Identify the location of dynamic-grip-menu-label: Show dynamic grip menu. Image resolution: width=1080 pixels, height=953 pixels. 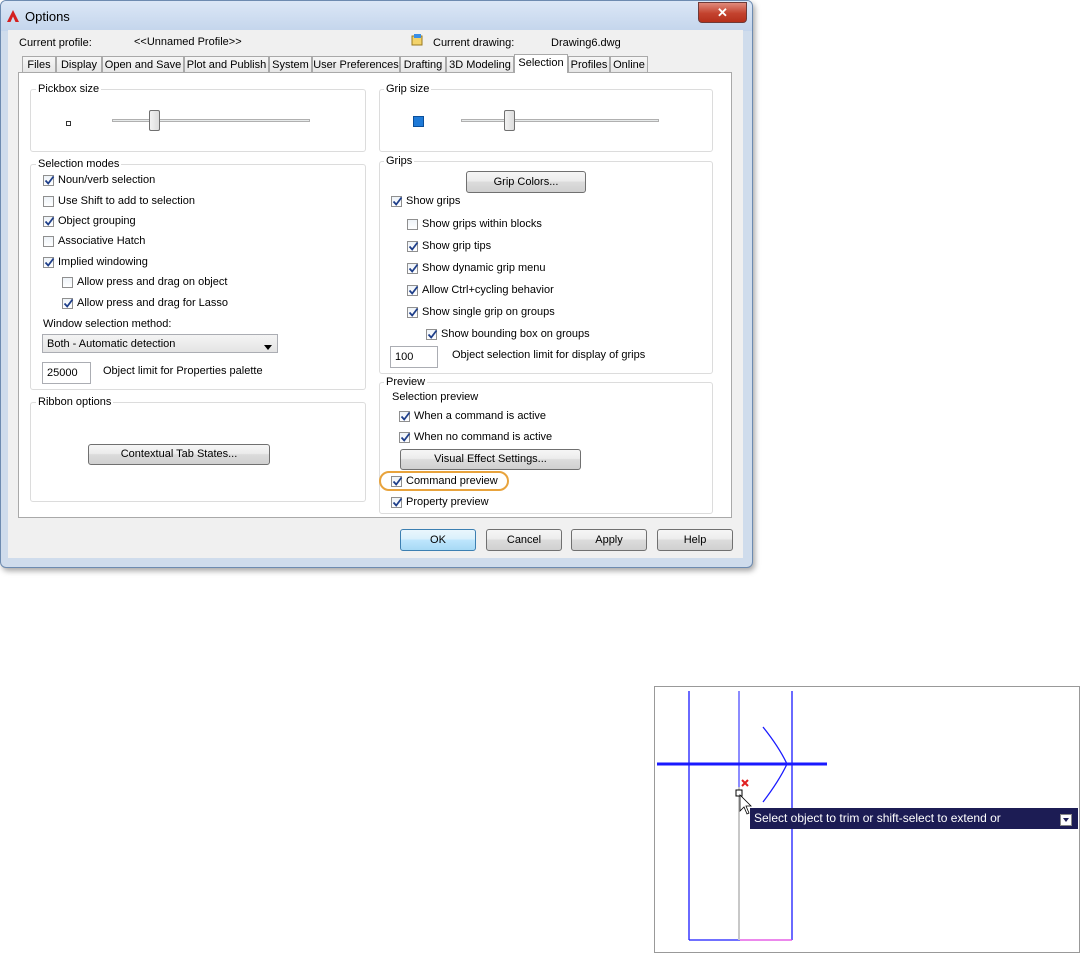
(484, 268).